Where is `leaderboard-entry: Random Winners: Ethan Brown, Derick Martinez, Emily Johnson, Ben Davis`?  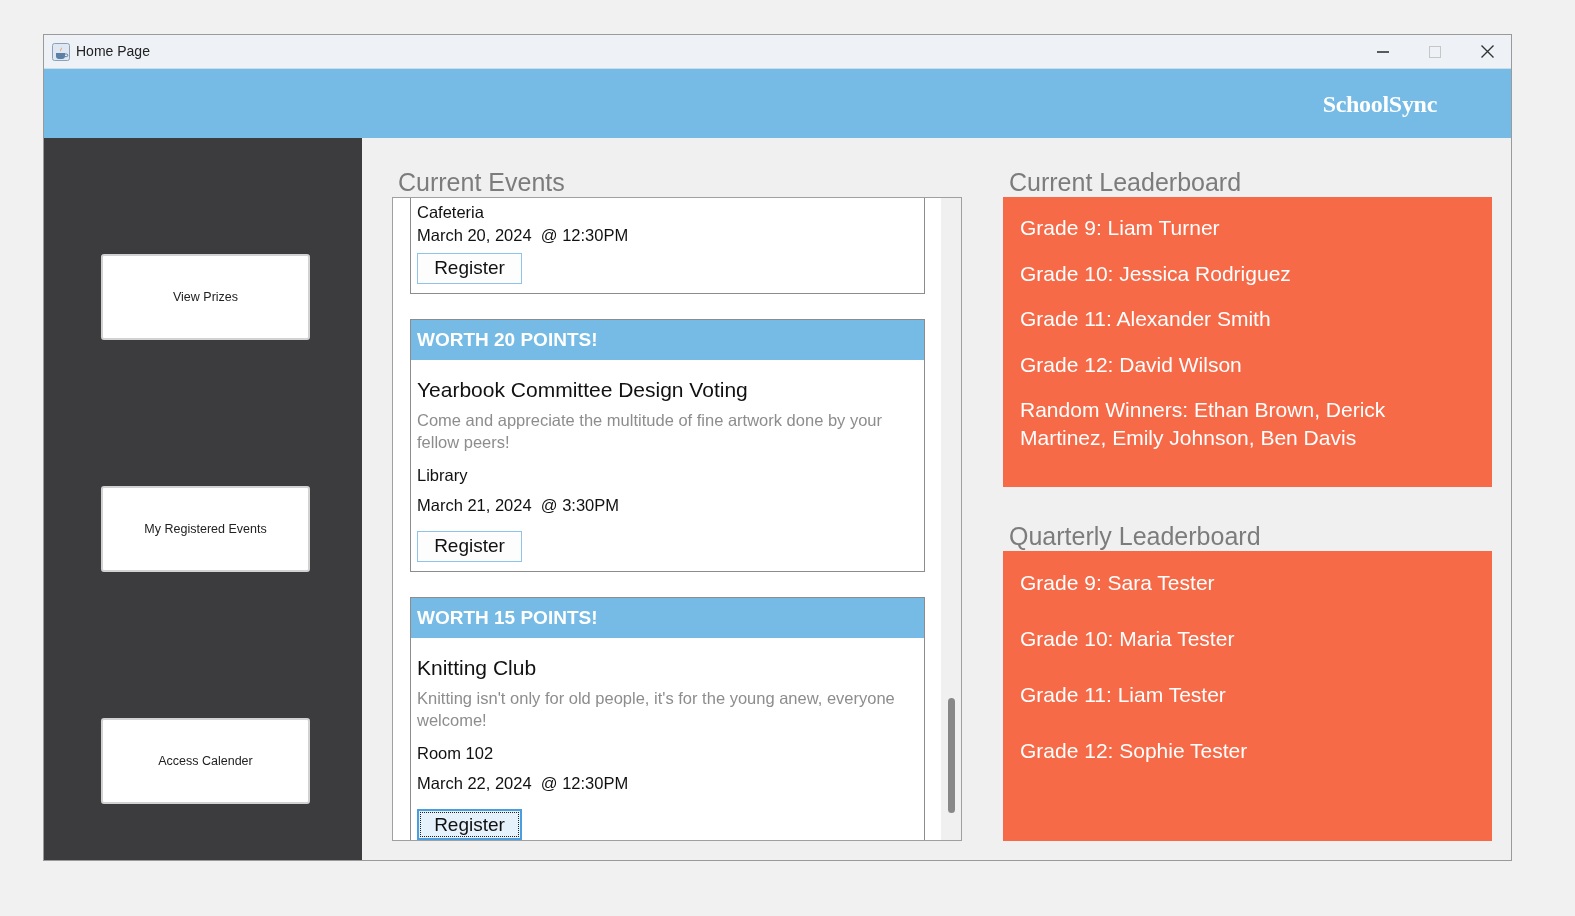 leaderboard-entry: Random Winners: Ethan Brown, Derick Martinez, Emily Johnson, Ben Davis is located at coordinates (1203, 424).